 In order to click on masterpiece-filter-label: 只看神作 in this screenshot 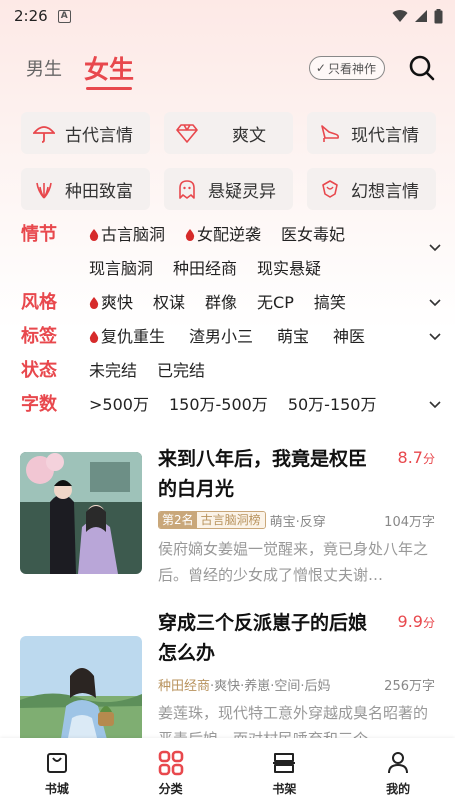, I will do `click(351, 68)`.